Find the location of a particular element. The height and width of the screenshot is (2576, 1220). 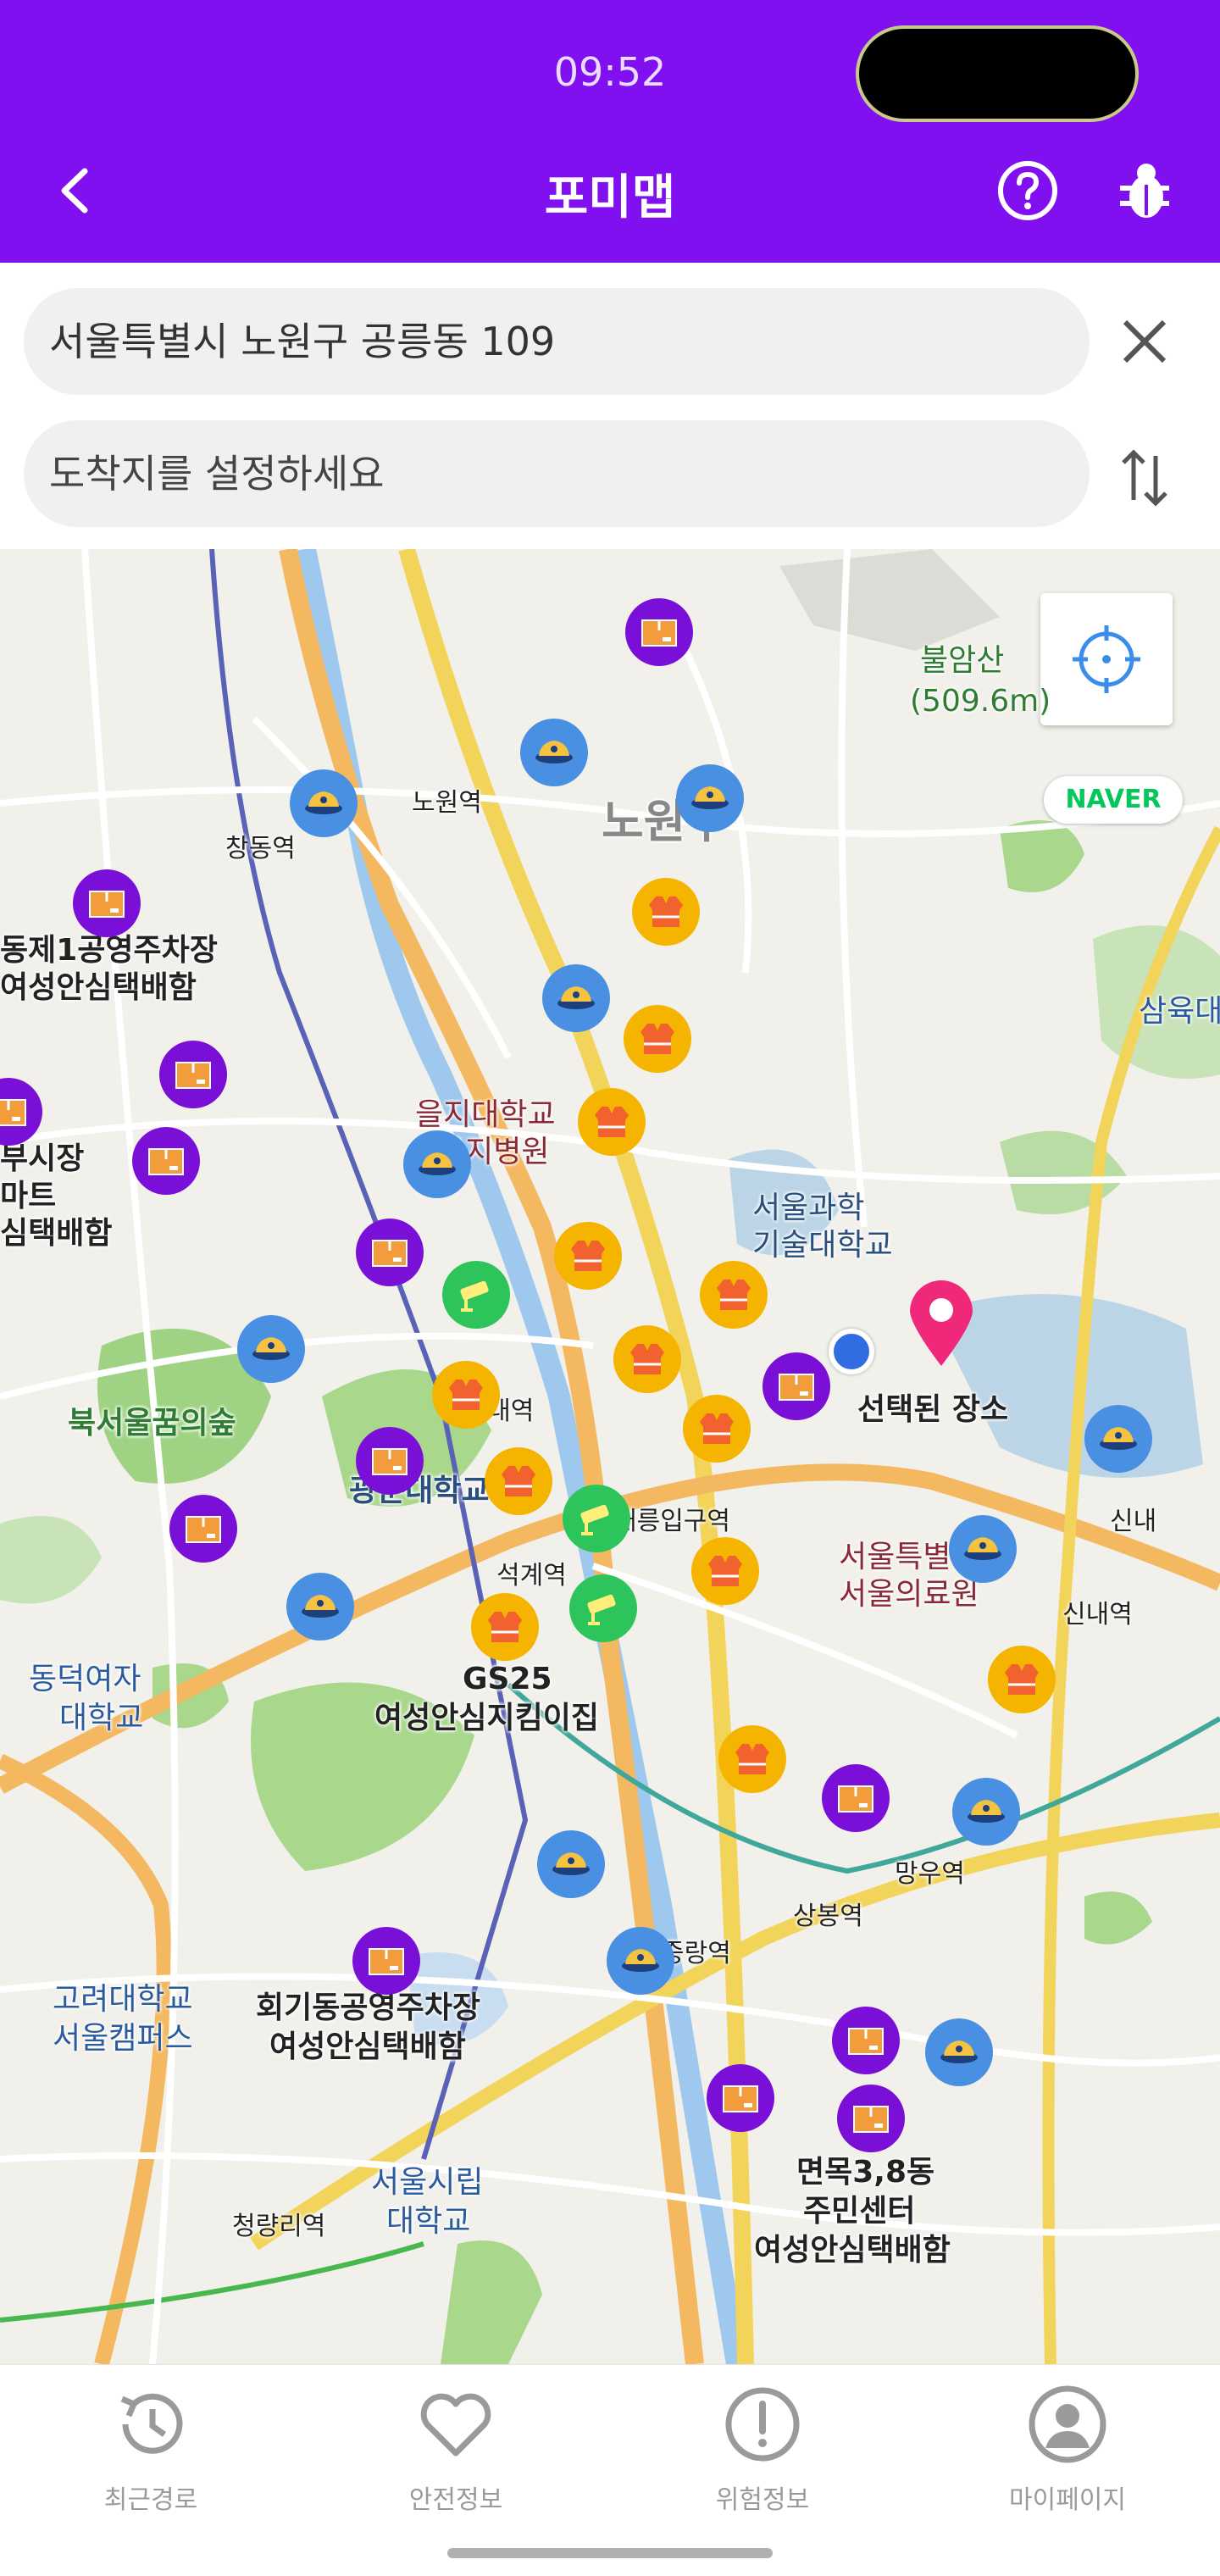

nav-my-page: 마이페이지 is located at coordinates (1067, 2454).